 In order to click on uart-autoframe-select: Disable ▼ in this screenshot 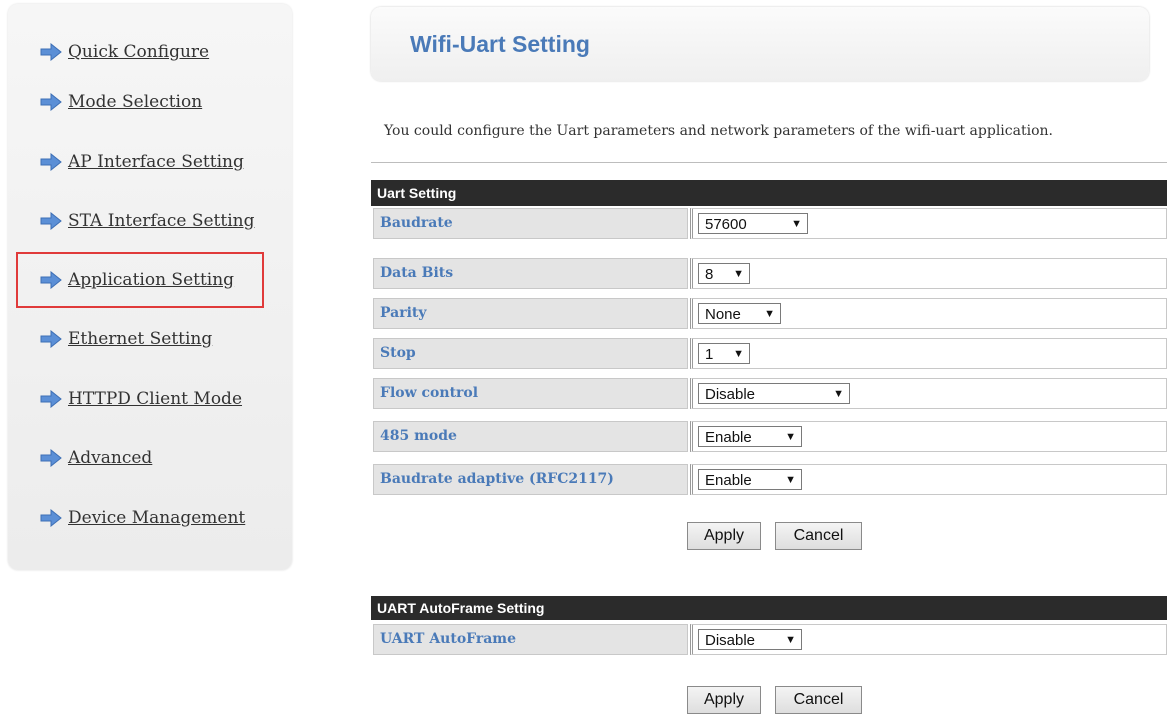, I will do `click(750, 639)`.